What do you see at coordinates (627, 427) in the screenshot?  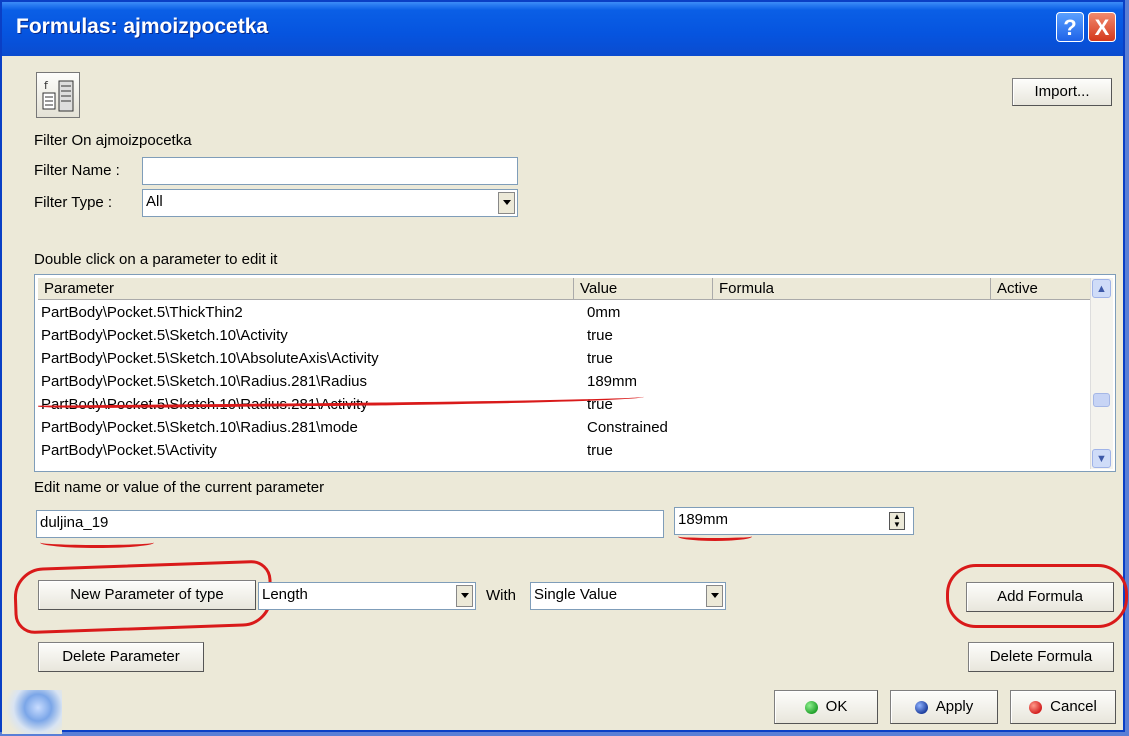 I see `cell-value: Constrained` at bounding box center [627, 427].